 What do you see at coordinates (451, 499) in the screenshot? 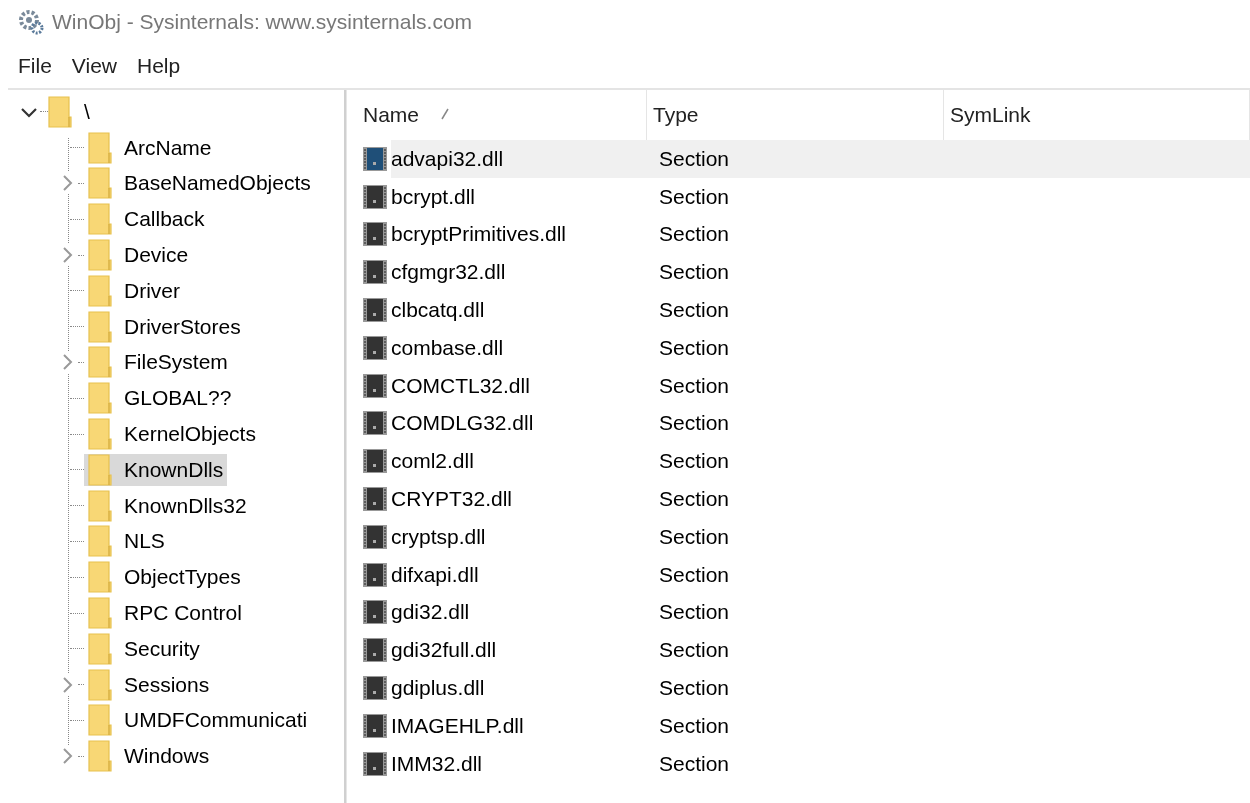
I see `table-cell: CRYPT32.dll` at bounding box center [451, 499].